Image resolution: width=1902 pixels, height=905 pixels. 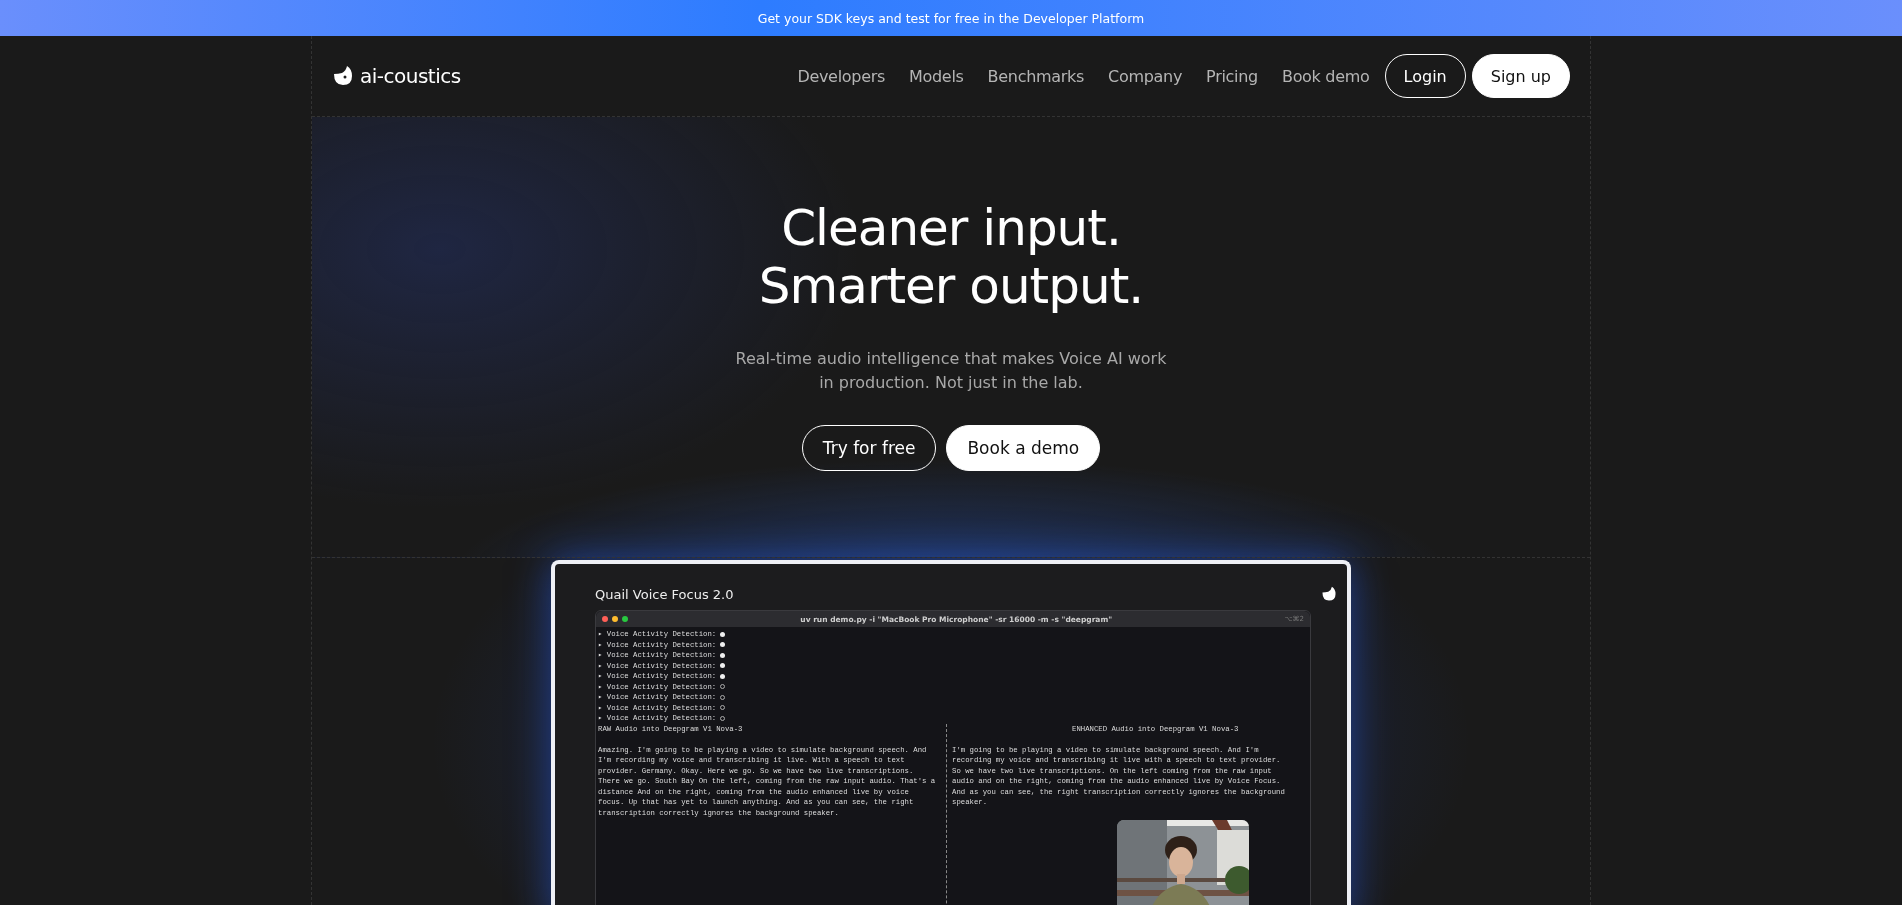 I want to click on nav-link: Pricing, so click(x=1232, y=76).